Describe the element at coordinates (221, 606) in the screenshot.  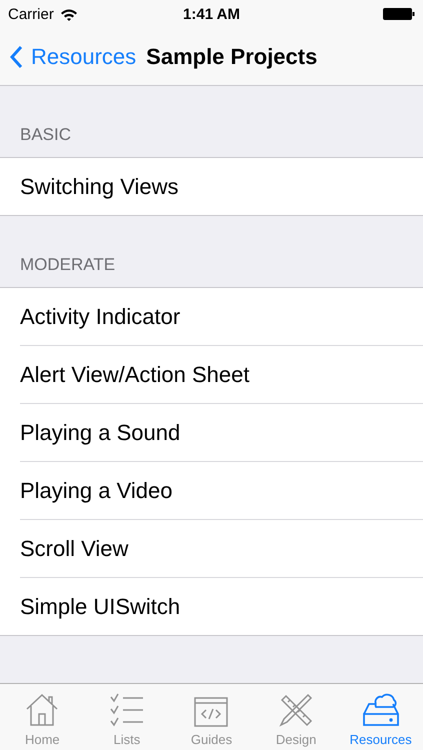
I see `list-item: Simple UISwitch` at that location.